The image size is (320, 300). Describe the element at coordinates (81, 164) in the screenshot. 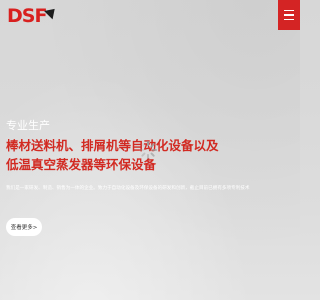

I see `hero-headline-line-2: 低温真空蒸发器等环保设备` at that location.